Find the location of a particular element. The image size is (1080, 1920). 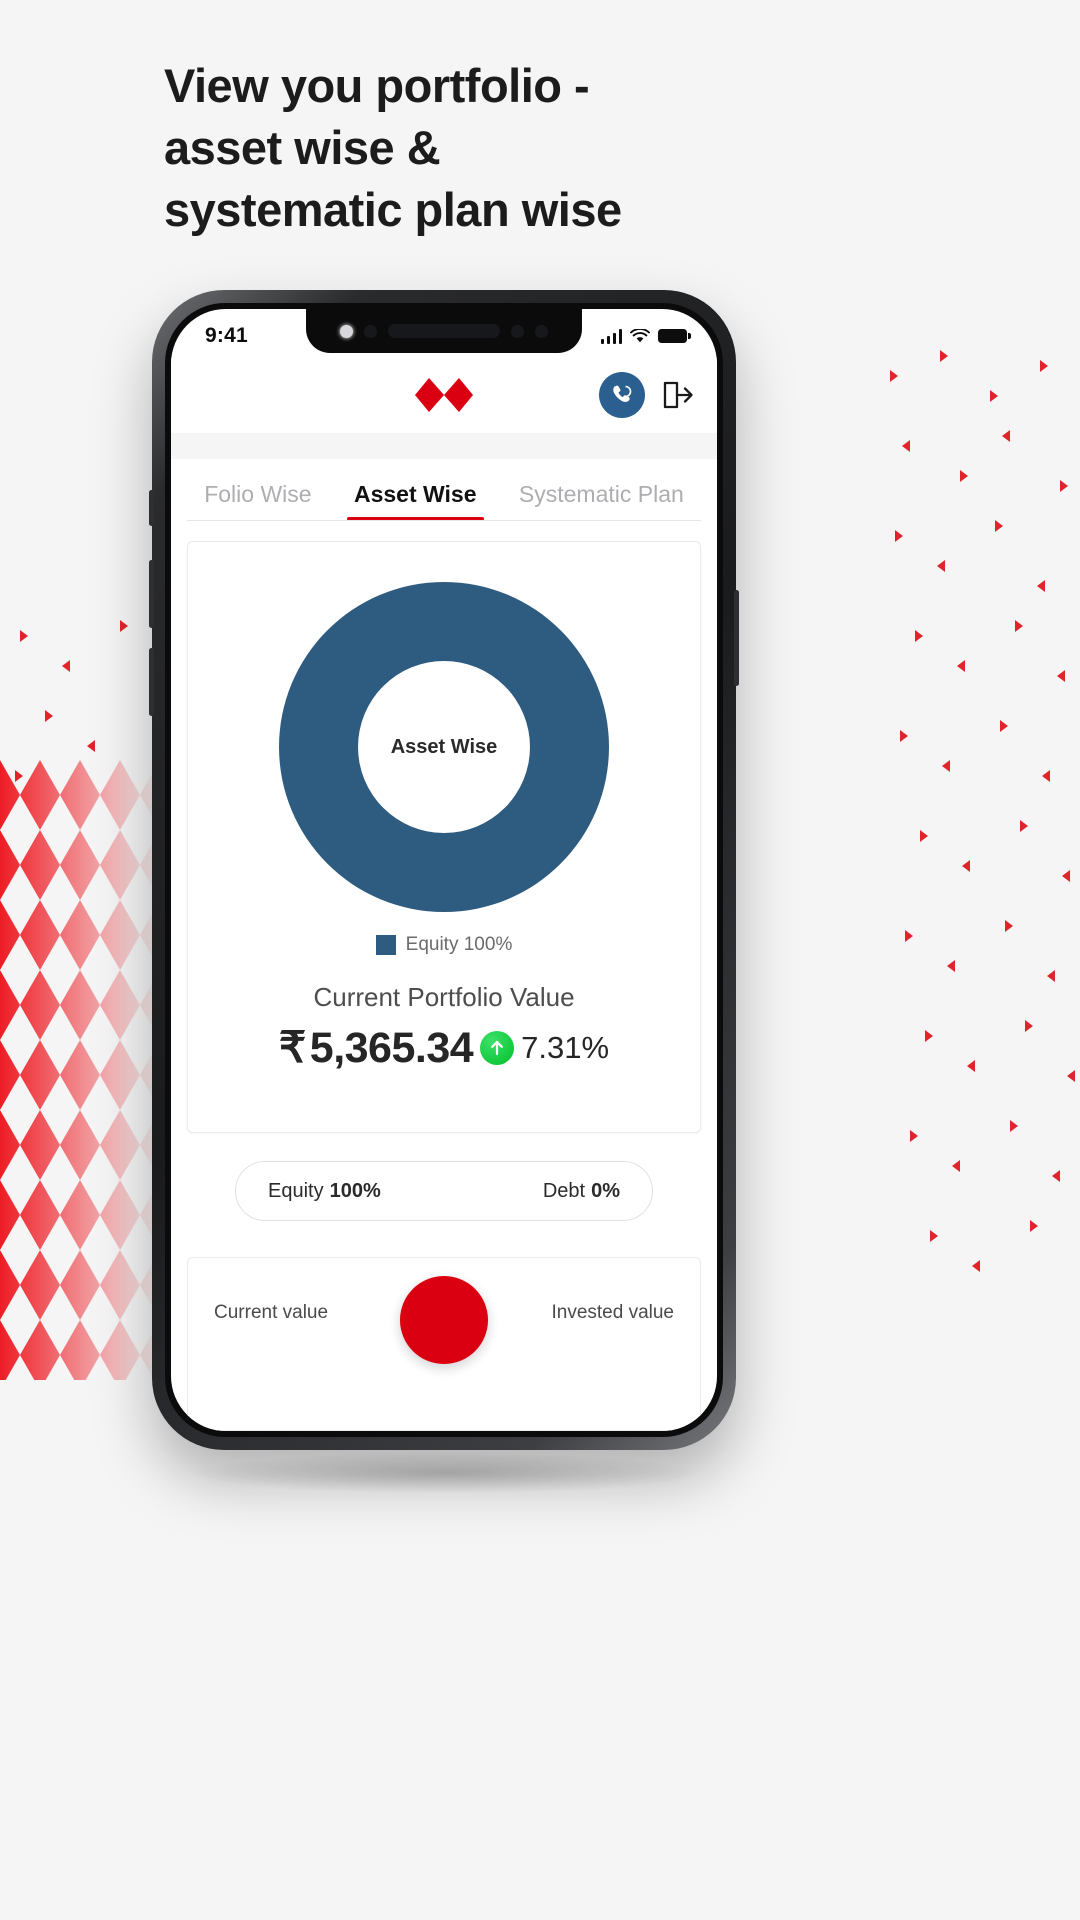

status-bar-icons is located at coordinates (645, 336).